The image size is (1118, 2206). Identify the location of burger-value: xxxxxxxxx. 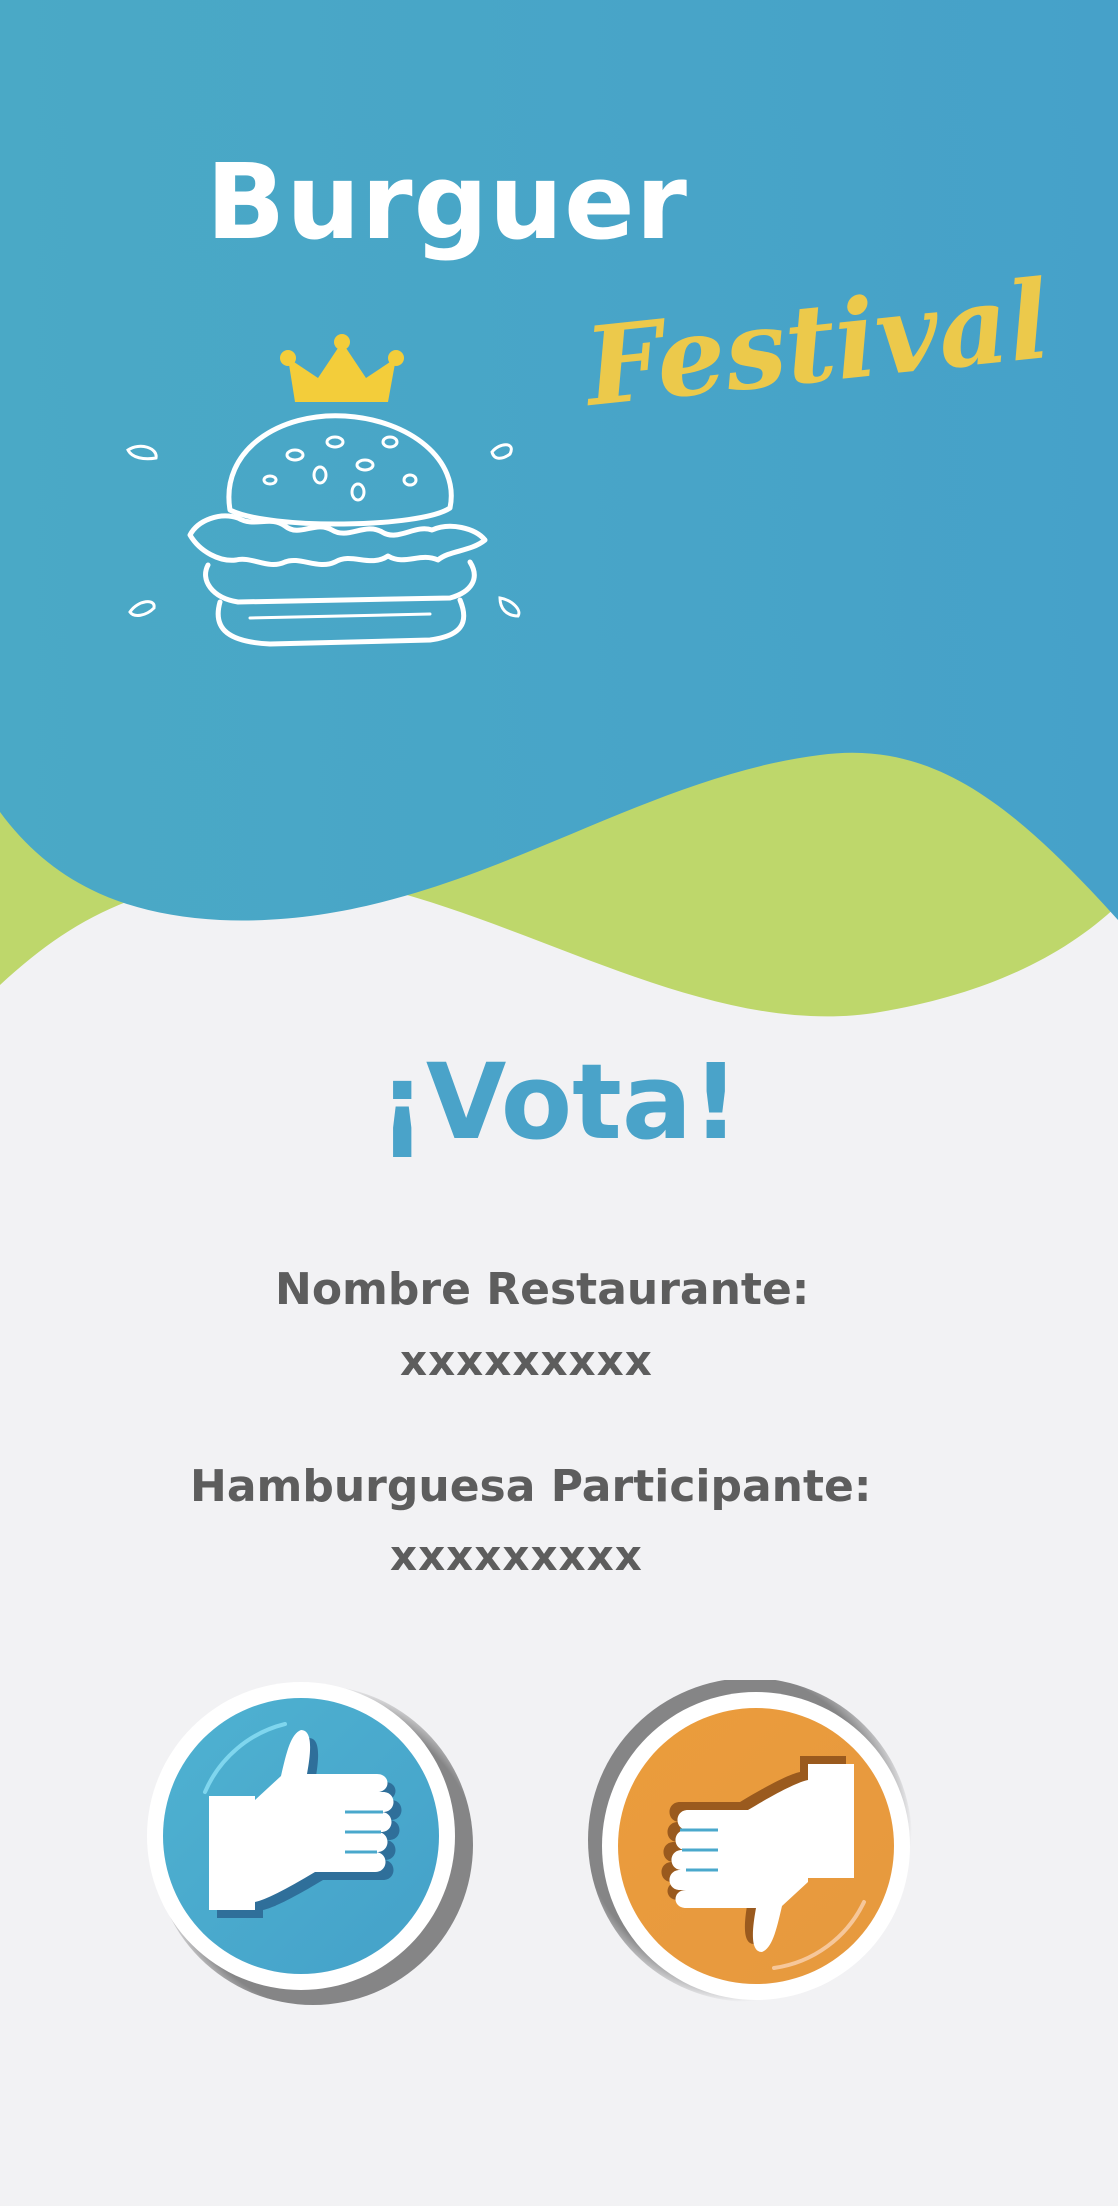
(516, 1555).